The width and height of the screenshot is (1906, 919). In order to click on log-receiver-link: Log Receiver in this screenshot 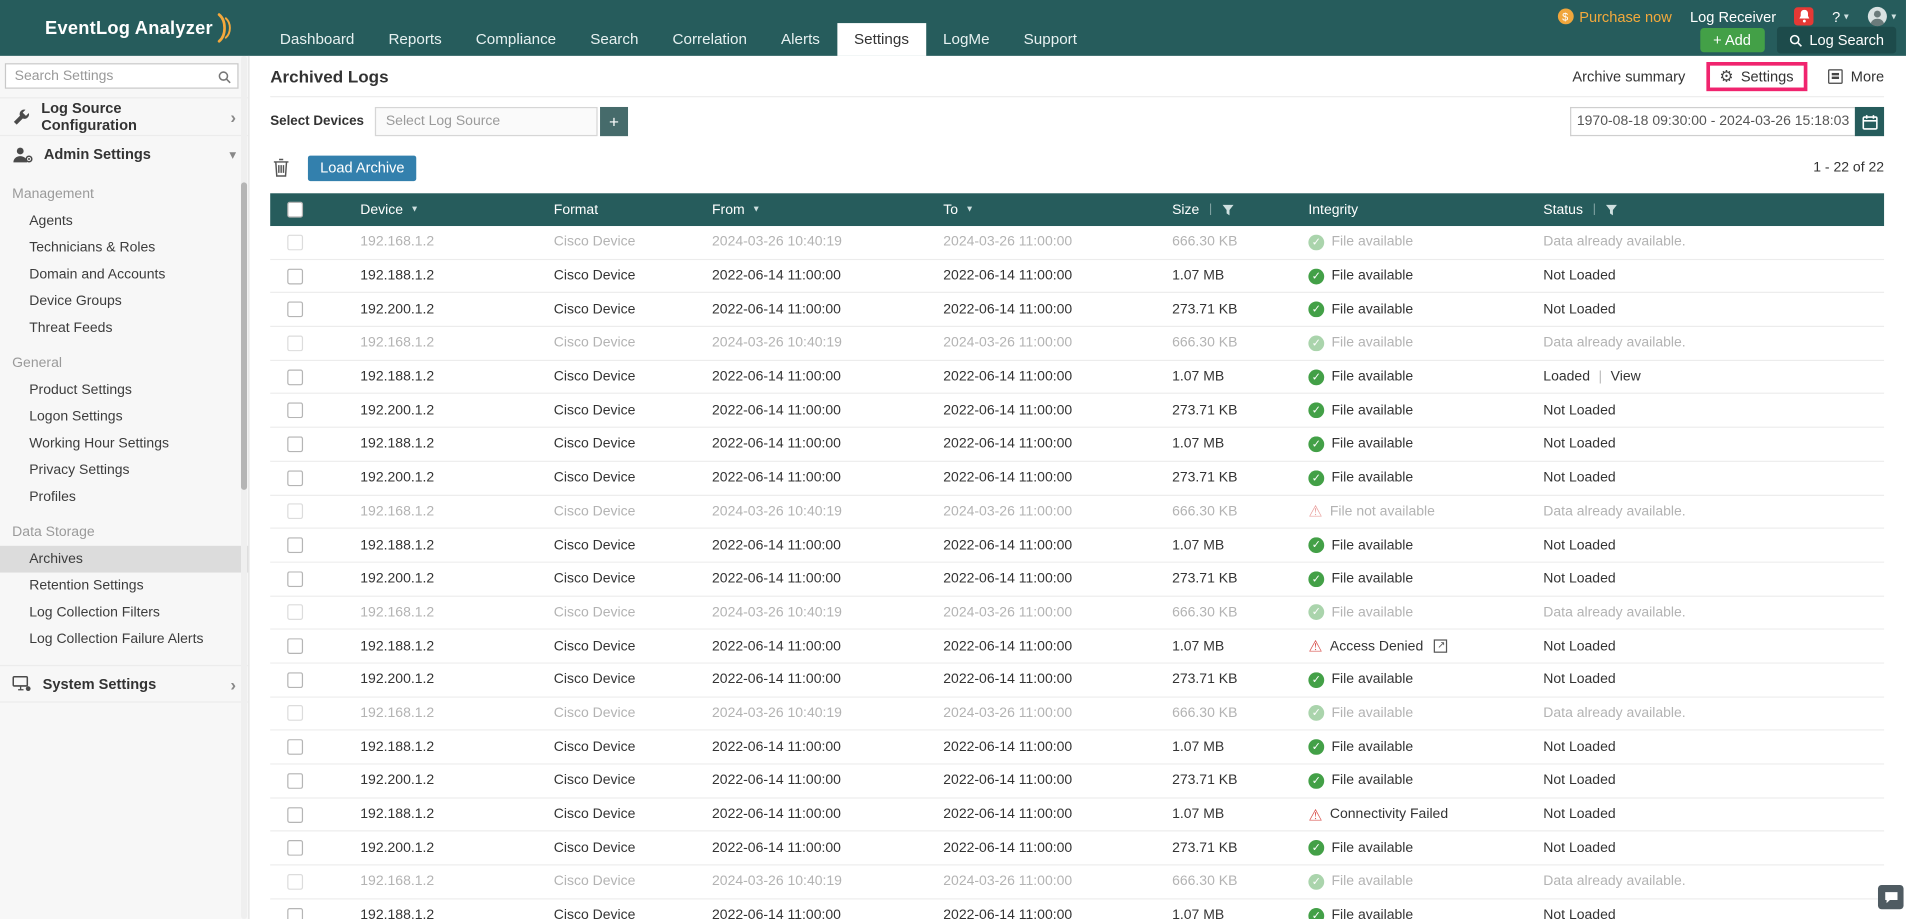, I will do `click(1733, 16)`.